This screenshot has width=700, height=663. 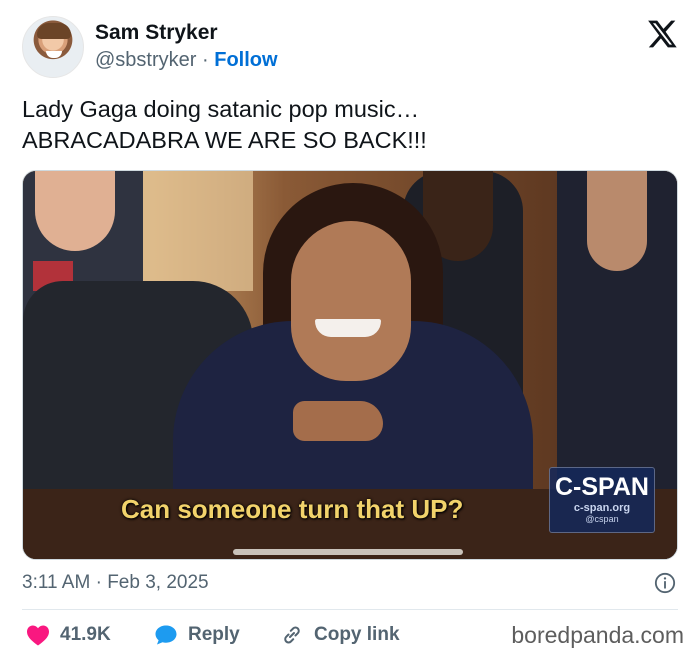 What do you see at coordinates (245, 60) in the screenshot?
I see `follow-link: Follow` at bounding box center [245, 60].